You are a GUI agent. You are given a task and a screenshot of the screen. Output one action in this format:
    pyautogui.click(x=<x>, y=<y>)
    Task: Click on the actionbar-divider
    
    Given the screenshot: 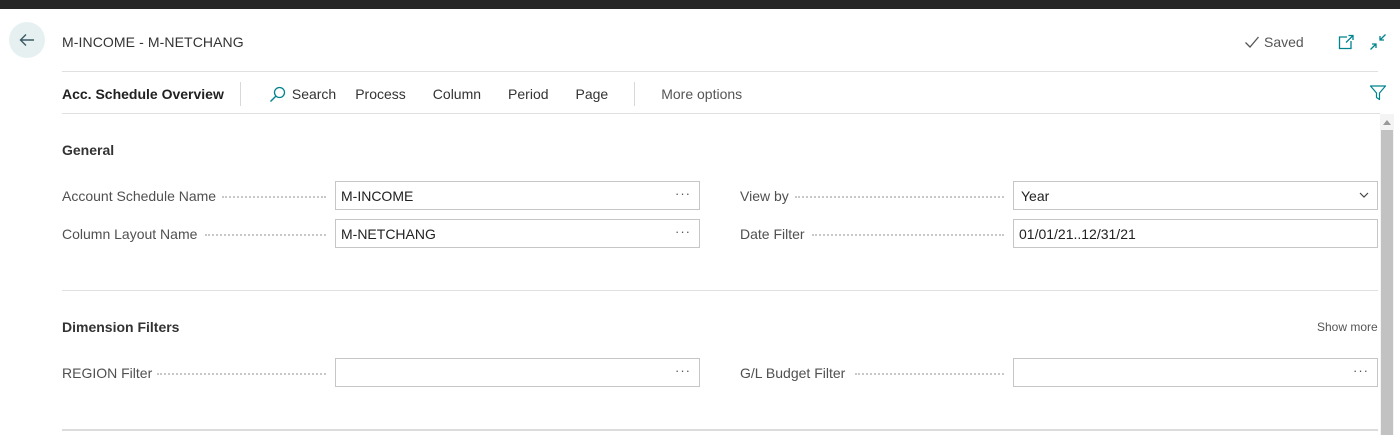 What is the action you would take?
    pyautogui.click(x=721, y=113)
    